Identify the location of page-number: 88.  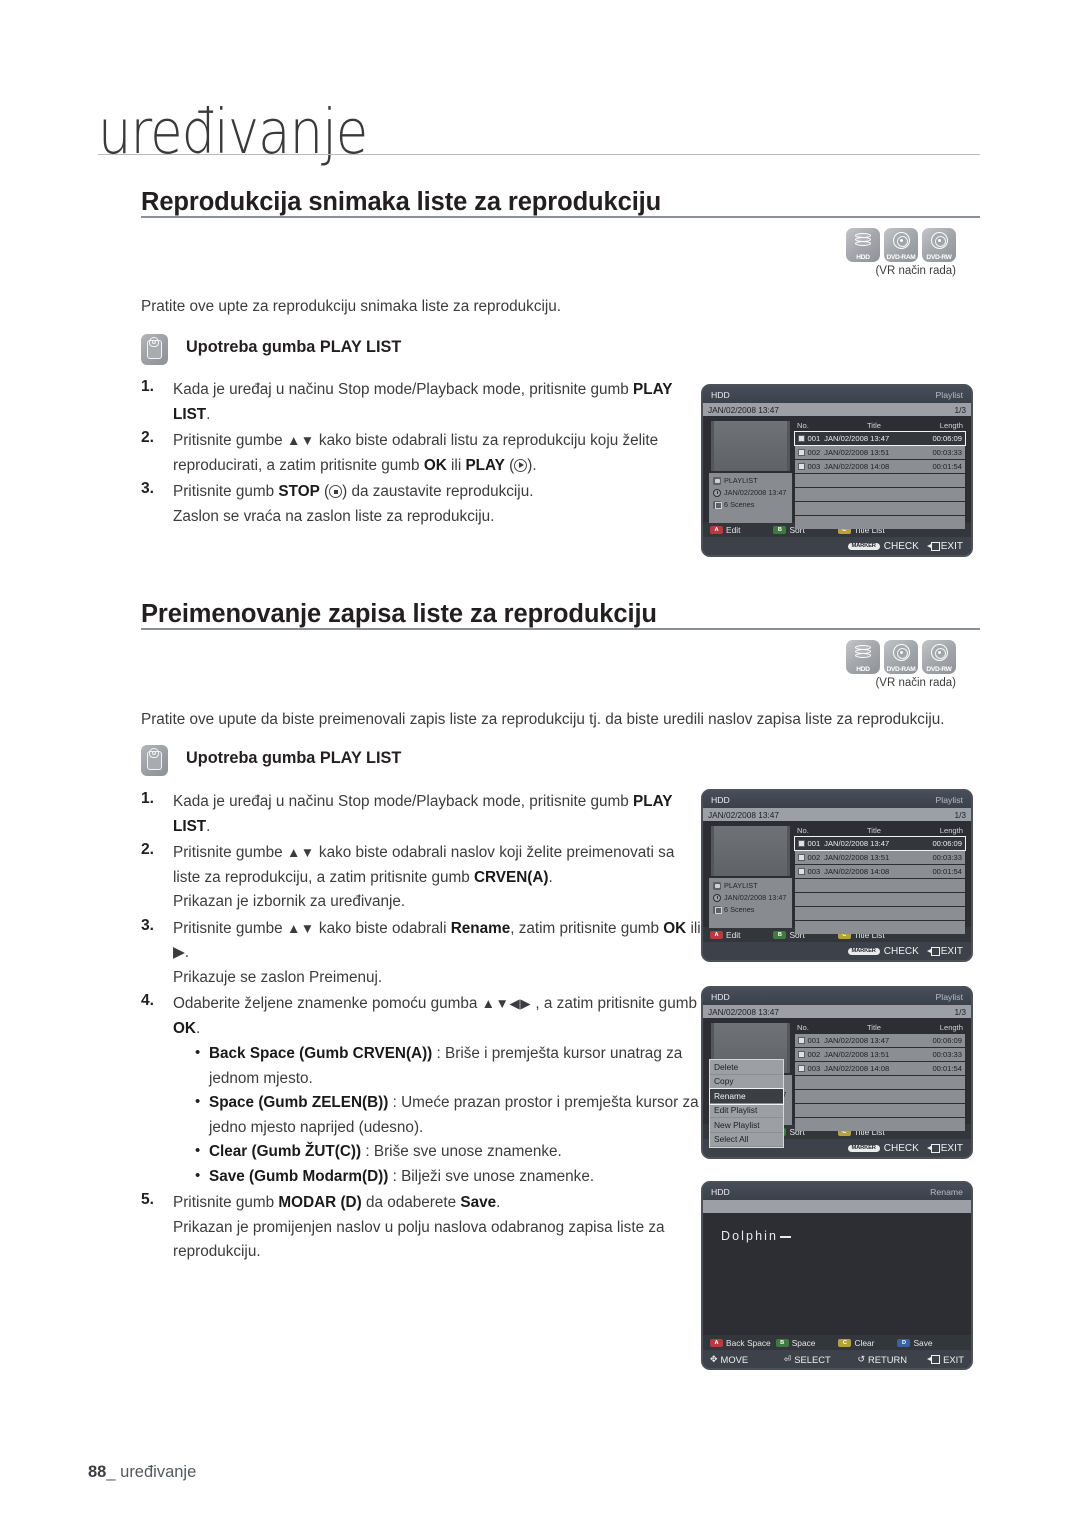
(97, 1472).